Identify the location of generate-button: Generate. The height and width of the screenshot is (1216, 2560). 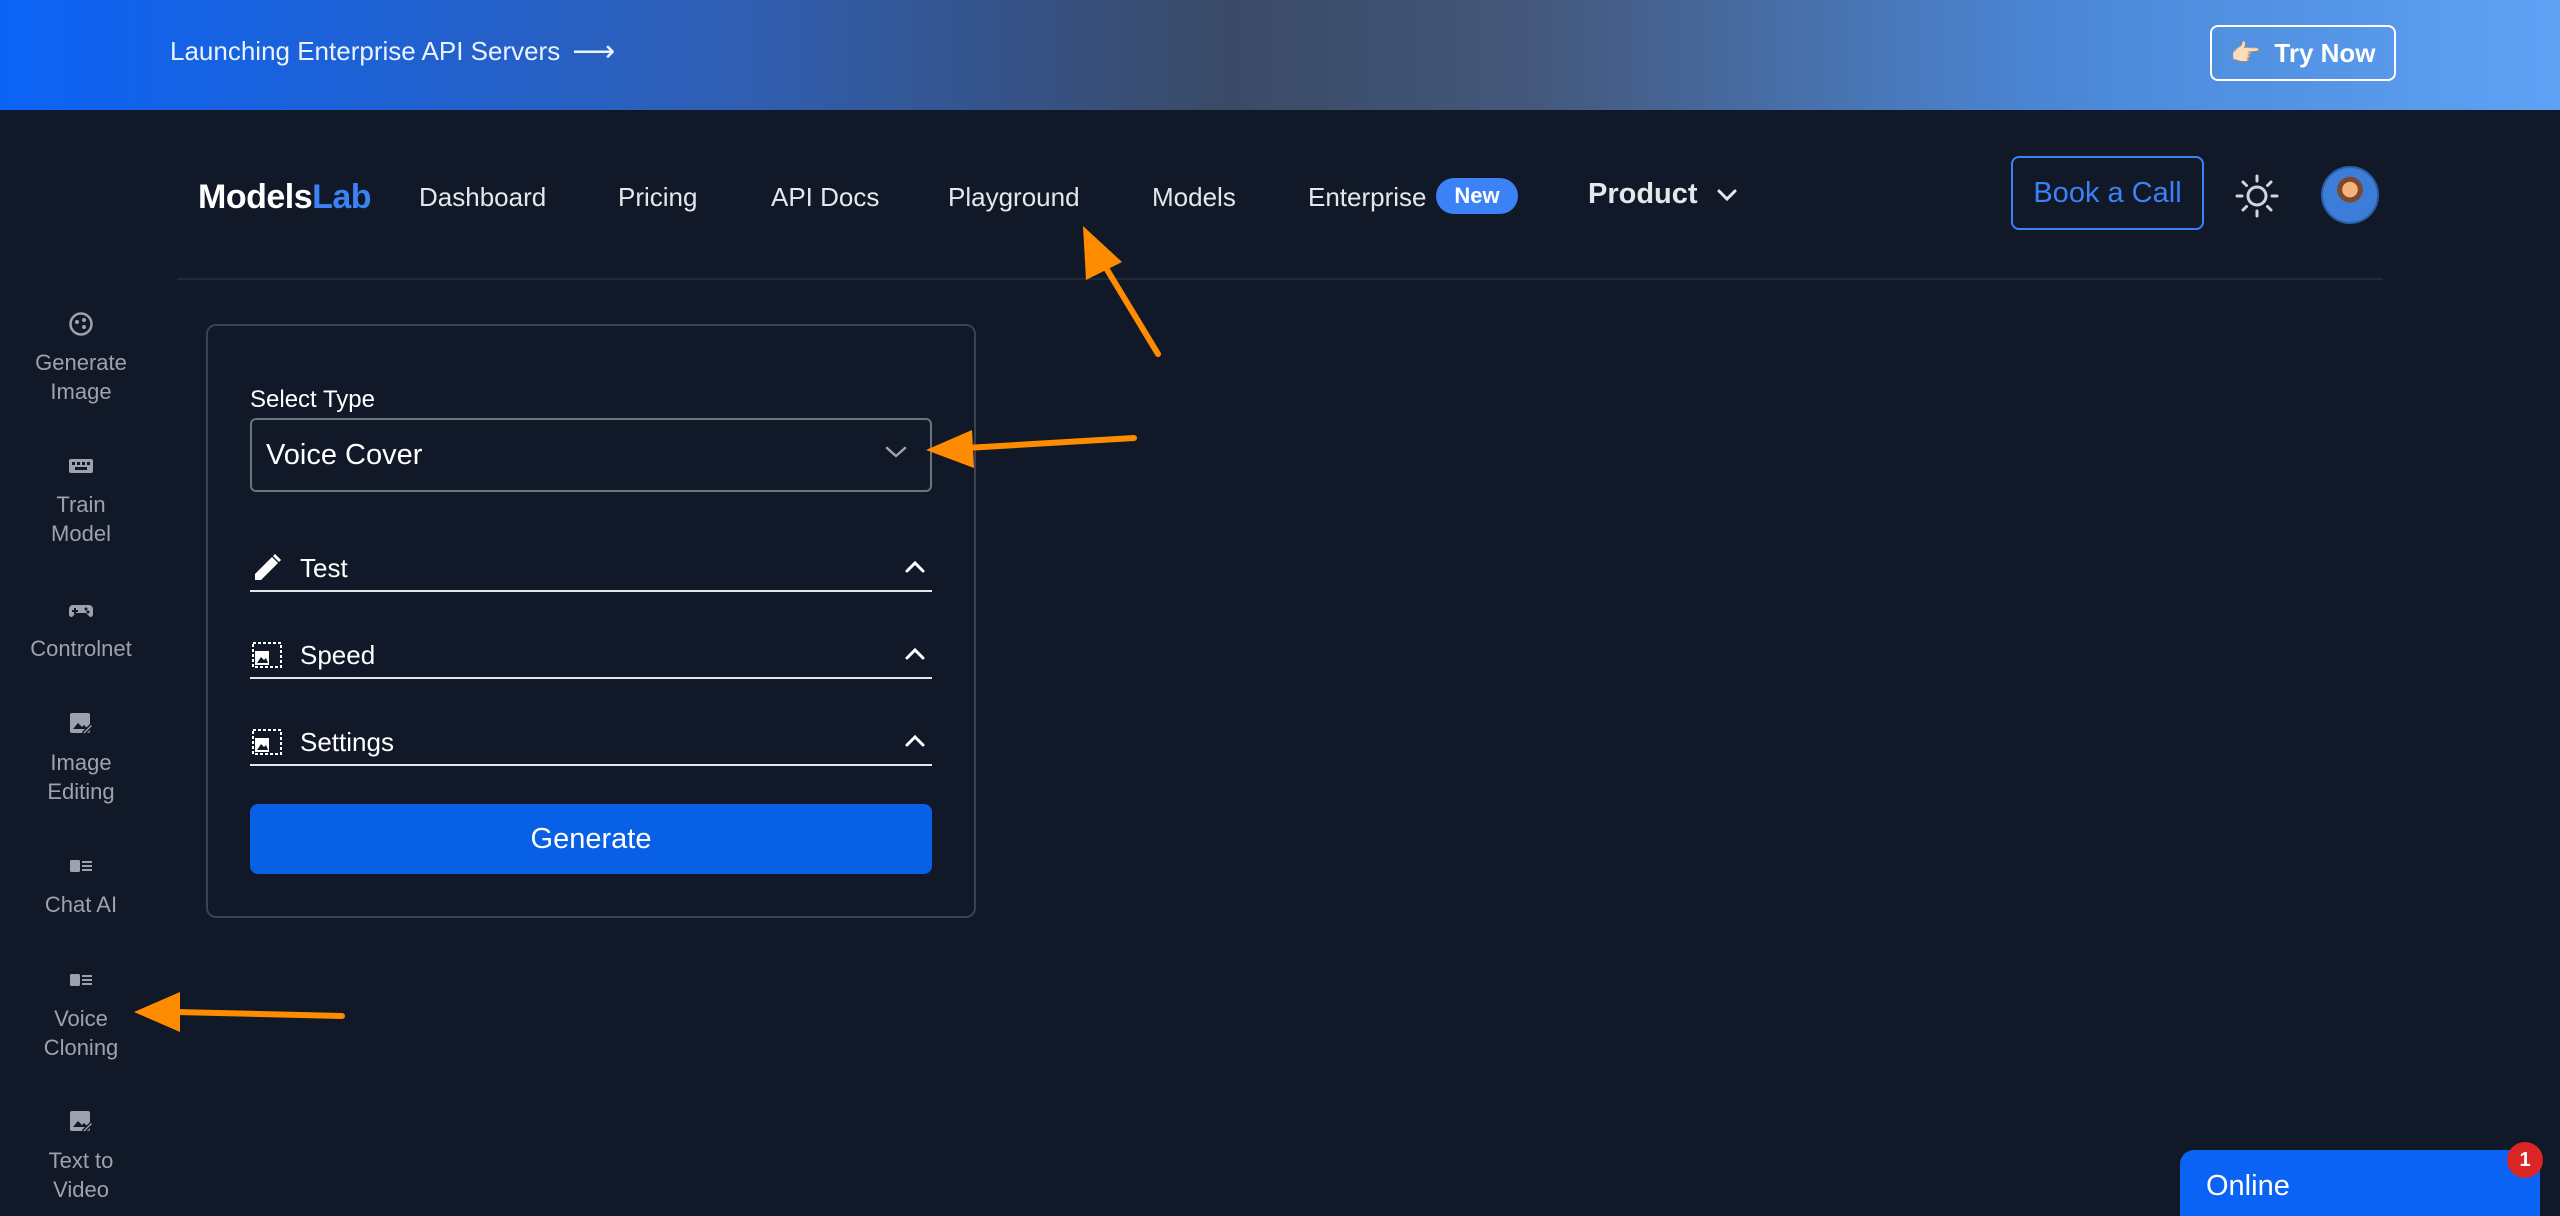
(591, 839).